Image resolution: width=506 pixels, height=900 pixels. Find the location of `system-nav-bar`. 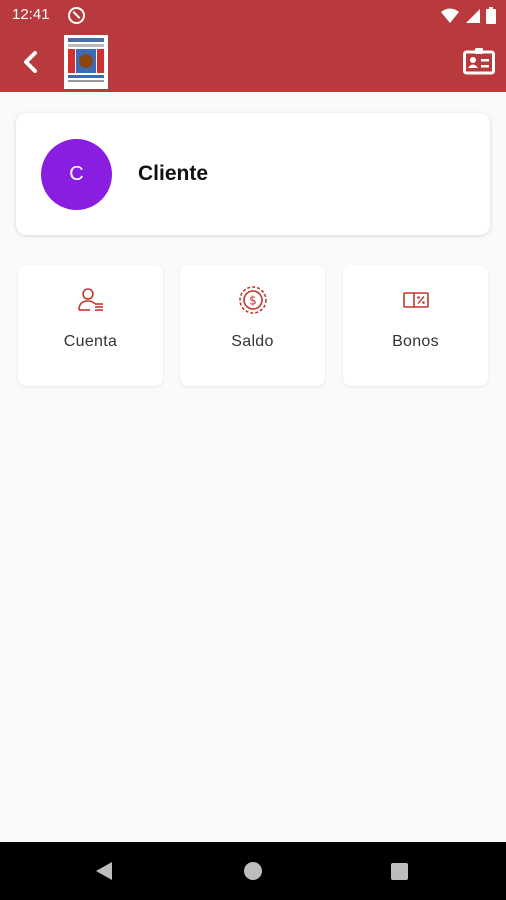

system-nav-bar is located at coordinates (253, 871).